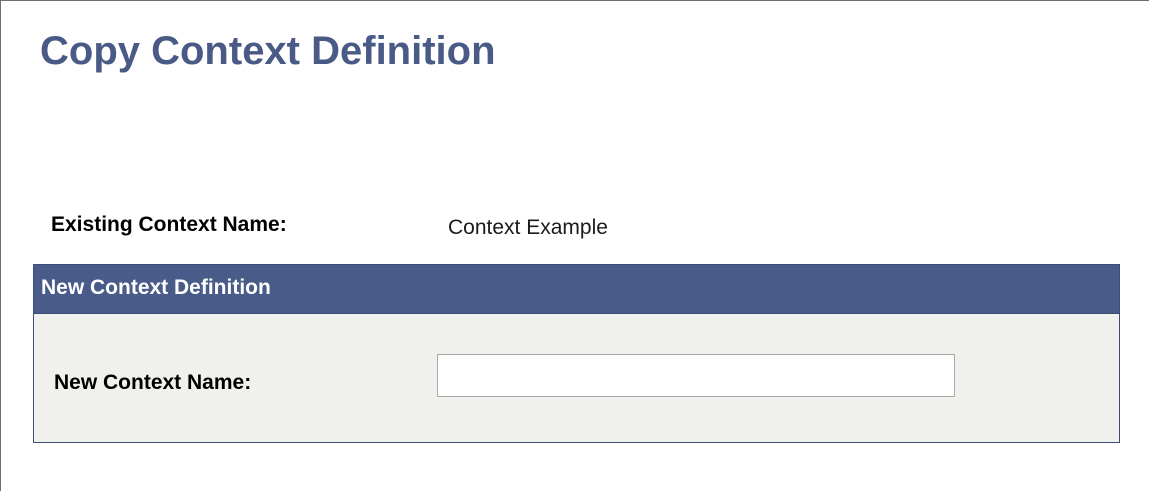 This screenshot has height=492, width=1150. I want to click on group-header: New Context Definition, so click(576, 289).